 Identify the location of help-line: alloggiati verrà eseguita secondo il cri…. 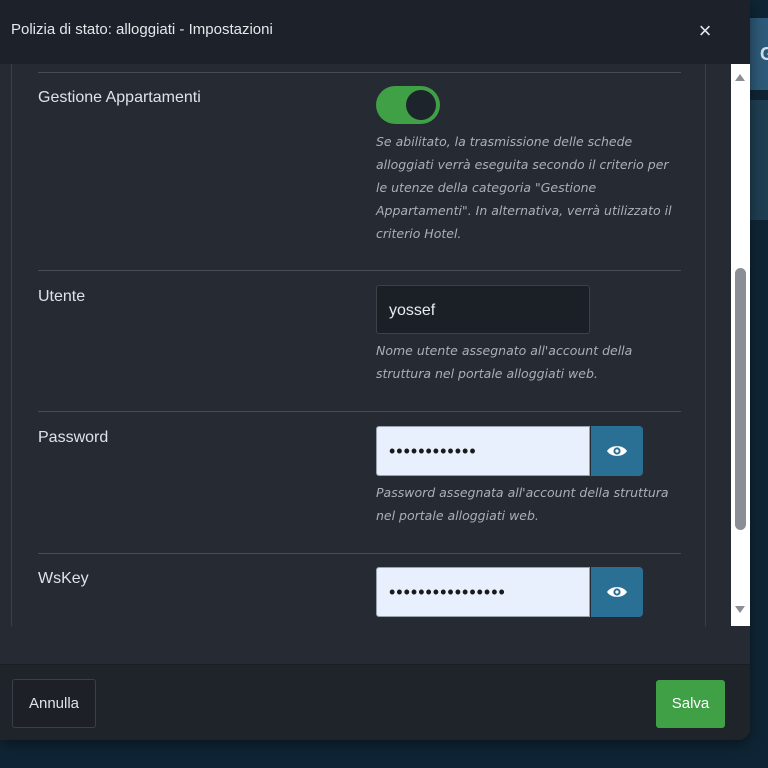
(522, 164).